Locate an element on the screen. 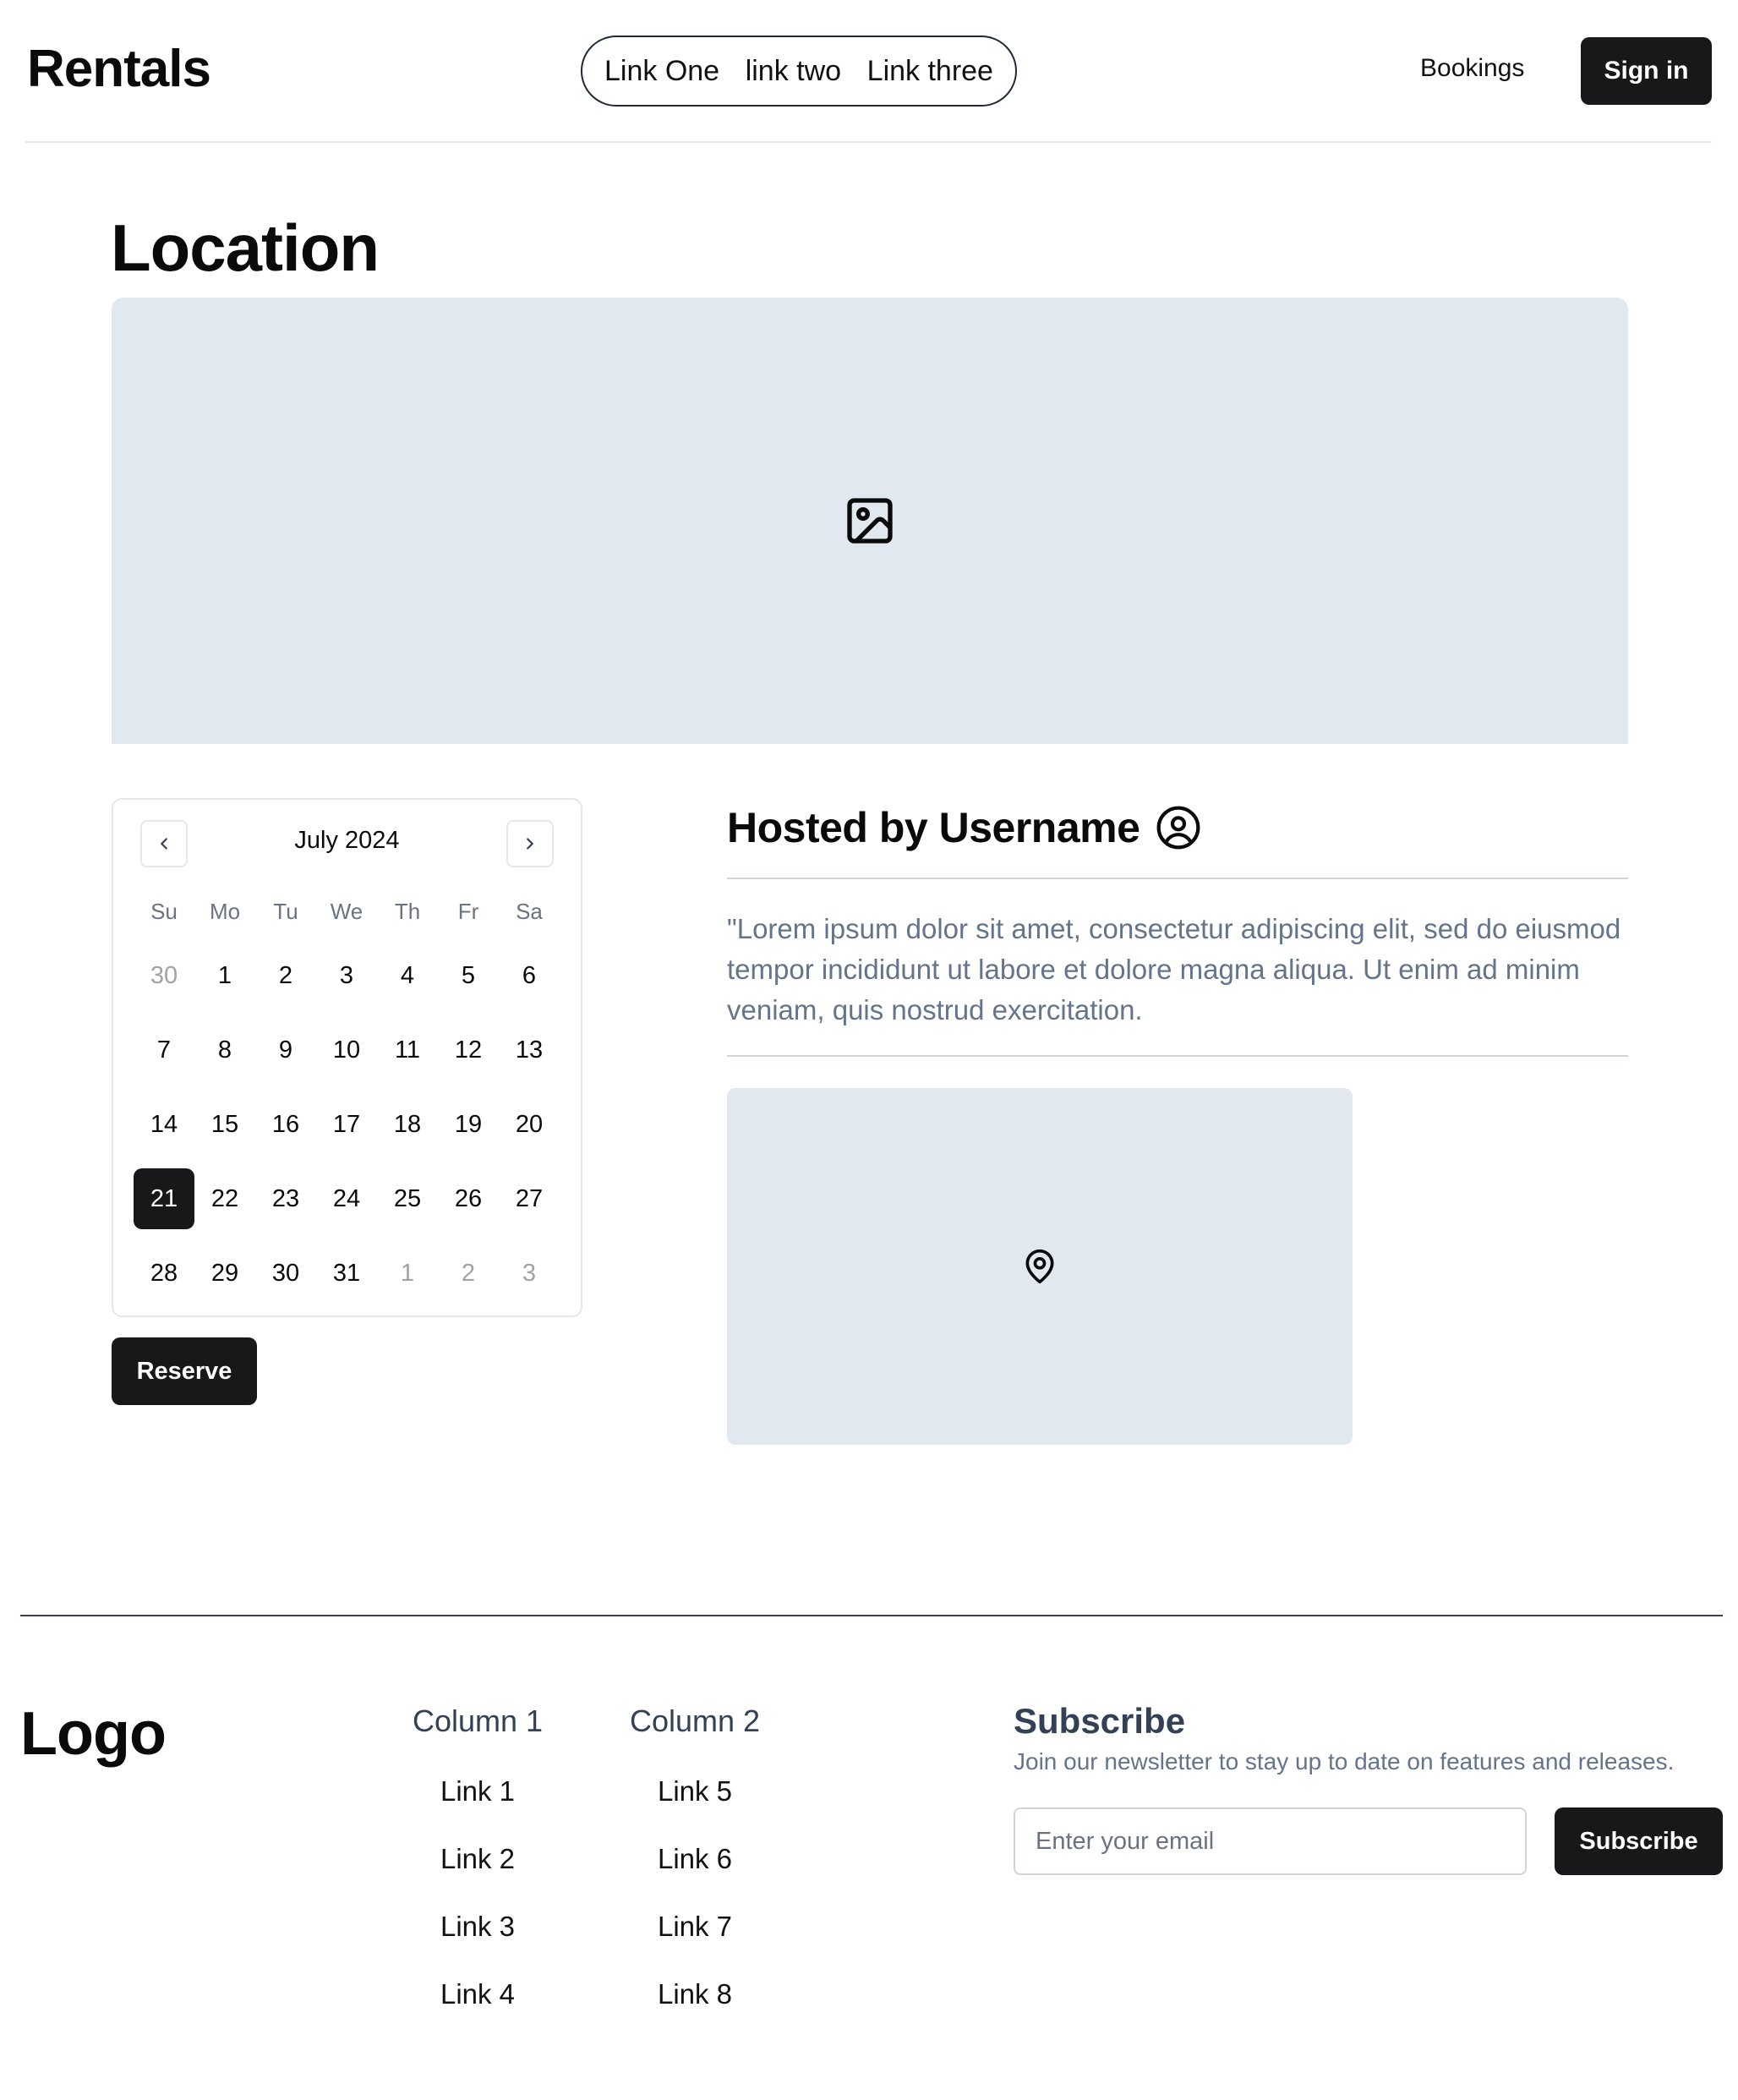 This screenshot has height=2100, width=1738. calendar-day: 18 is located at coordinates (407, 1124).